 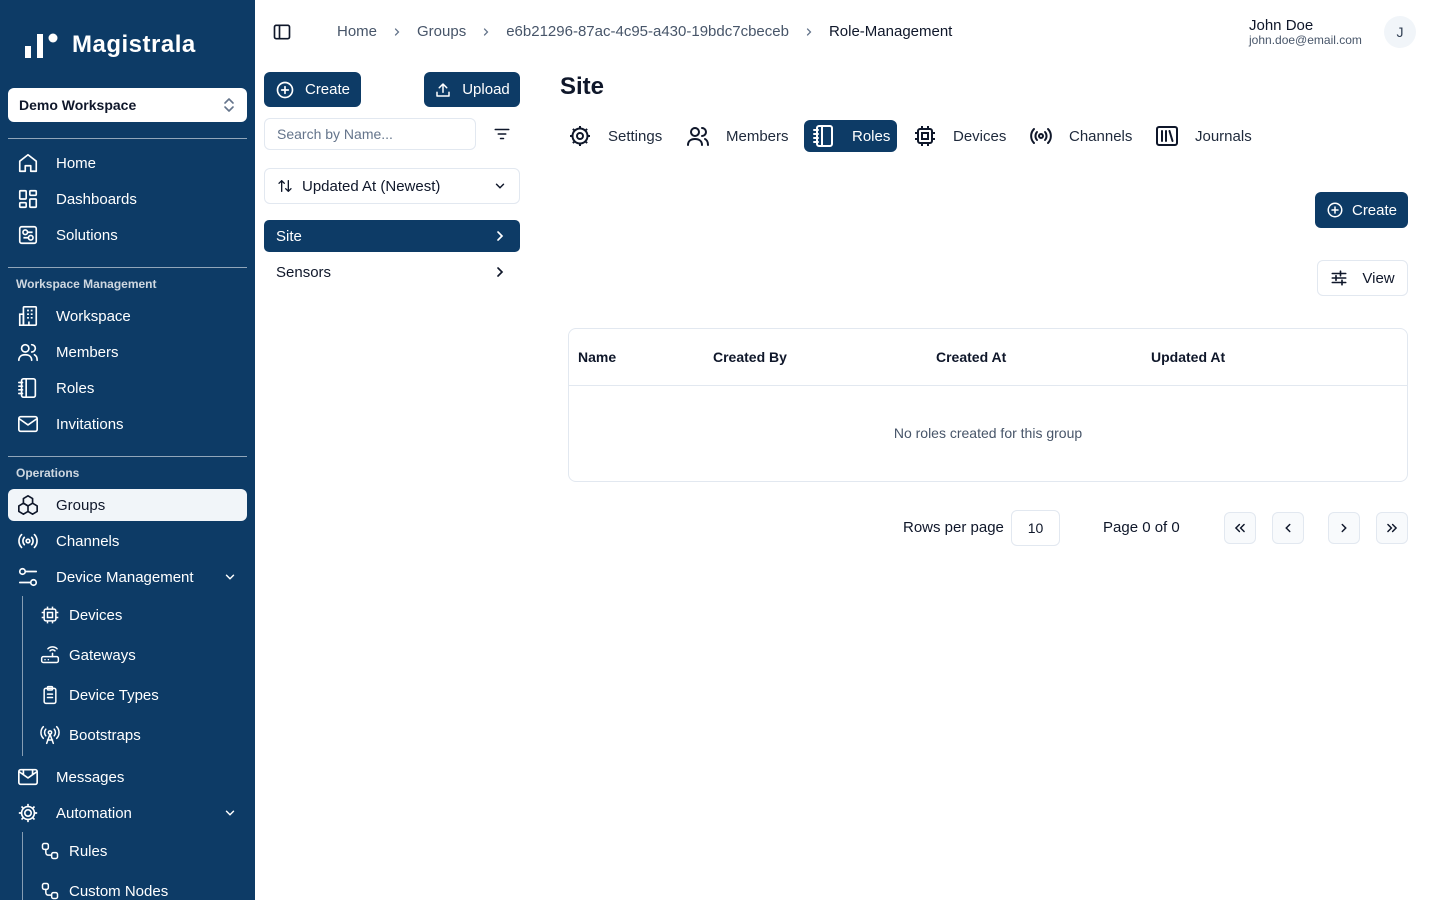 I want to click on tab-label: Members, so click(x=757, y=136).